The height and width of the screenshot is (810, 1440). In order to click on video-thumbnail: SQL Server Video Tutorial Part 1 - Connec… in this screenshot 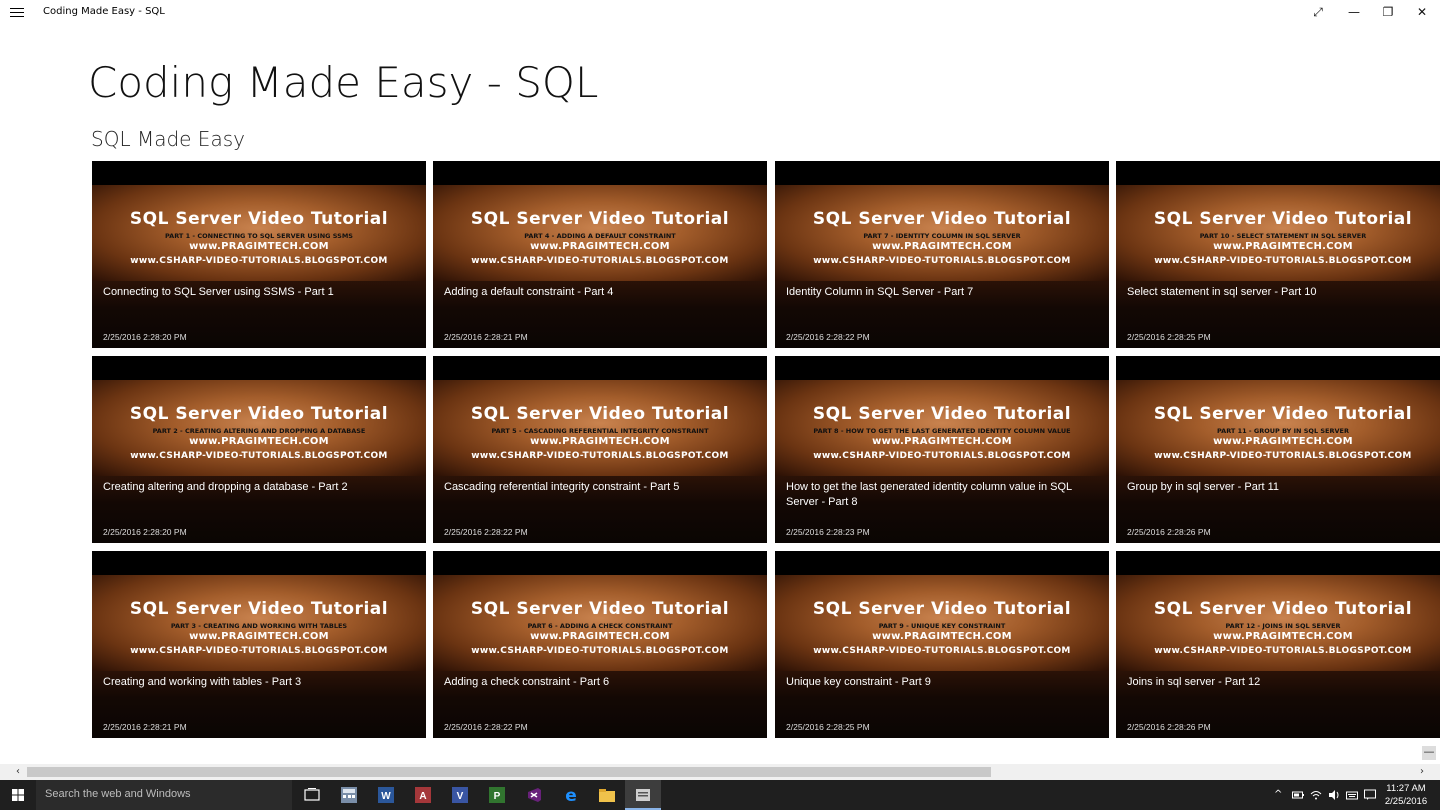, I will do `click(259, 233)`.